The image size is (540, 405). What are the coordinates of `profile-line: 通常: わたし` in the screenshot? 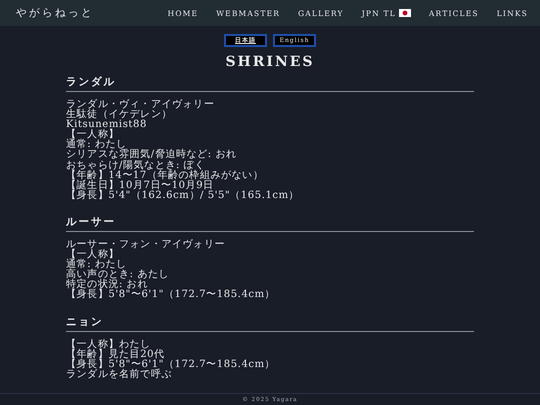 It's located at (96, 145).